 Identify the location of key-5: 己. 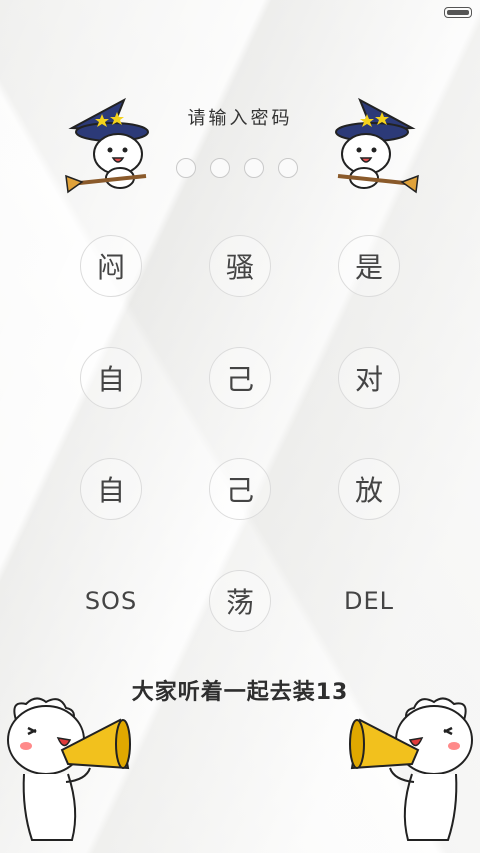
(240, 378).